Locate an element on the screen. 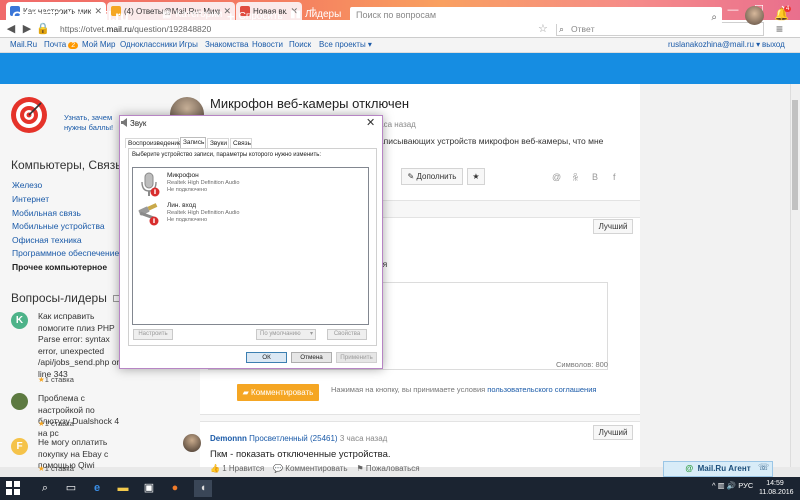 This screenshot has width=800, height=500. ask-button: + Спросить is located at coordinates (255, 16).